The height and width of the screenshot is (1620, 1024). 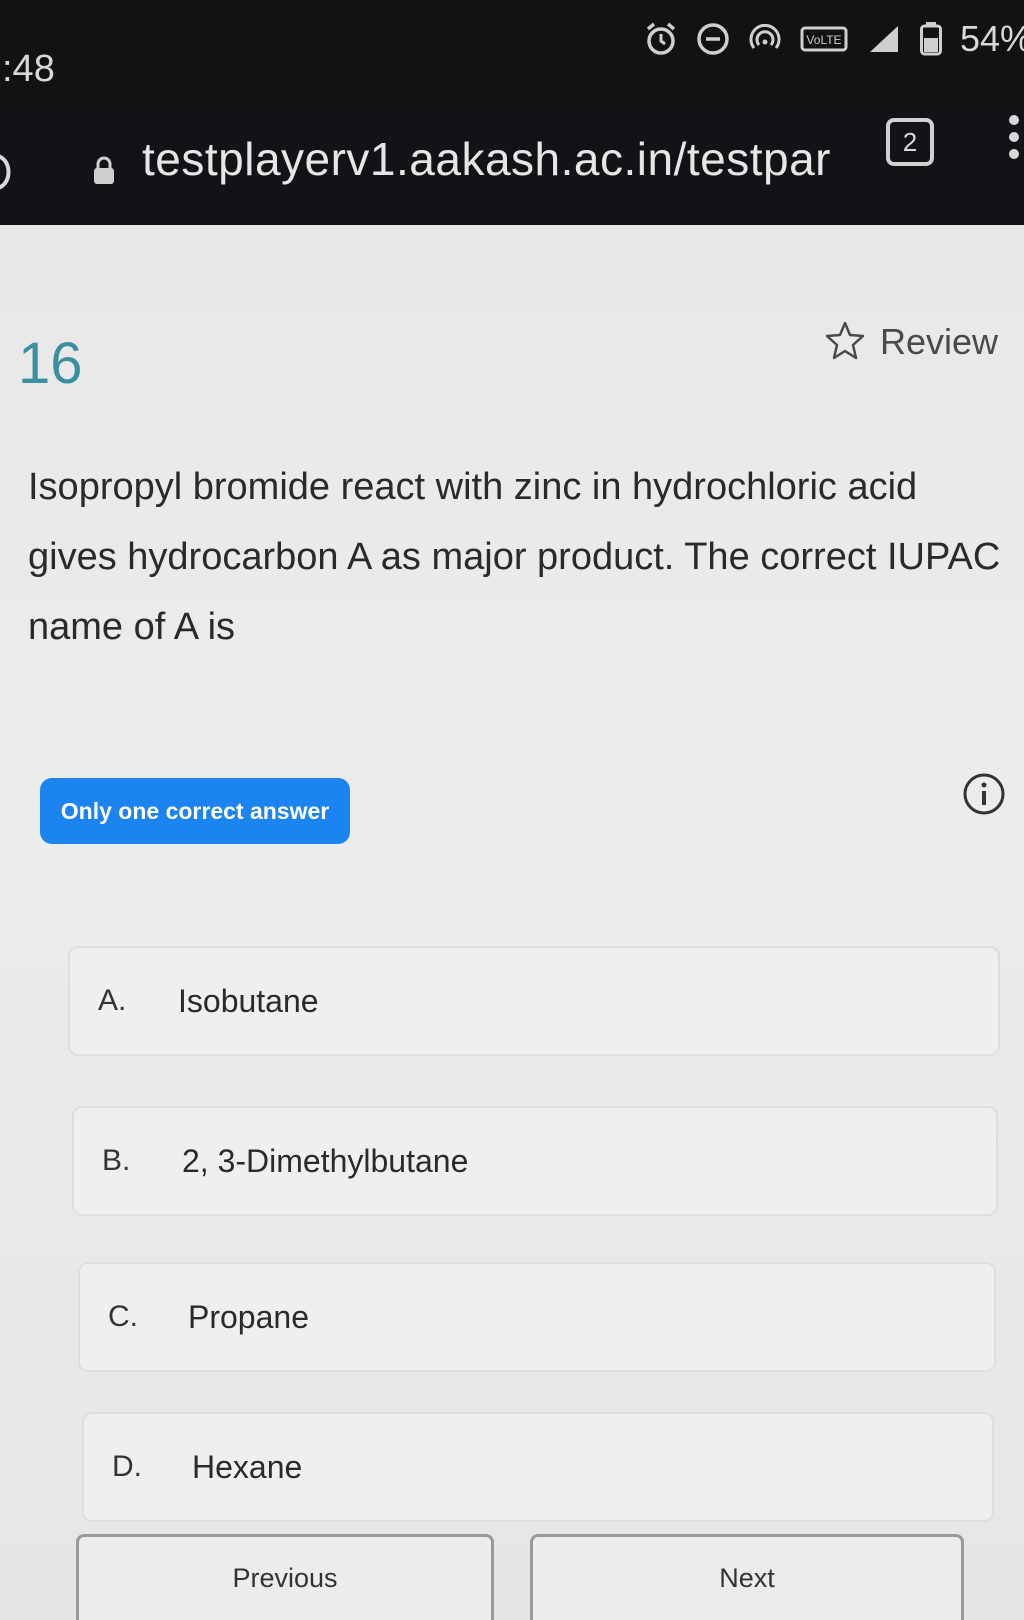 I want to click on alarm-icon, so click(x=661, y=39).